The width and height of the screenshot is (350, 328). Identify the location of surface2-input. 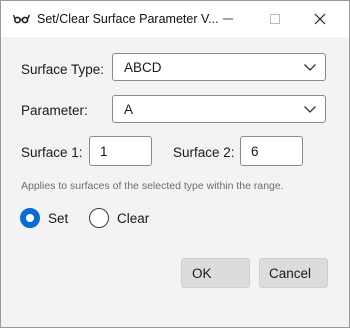
(271, 151).